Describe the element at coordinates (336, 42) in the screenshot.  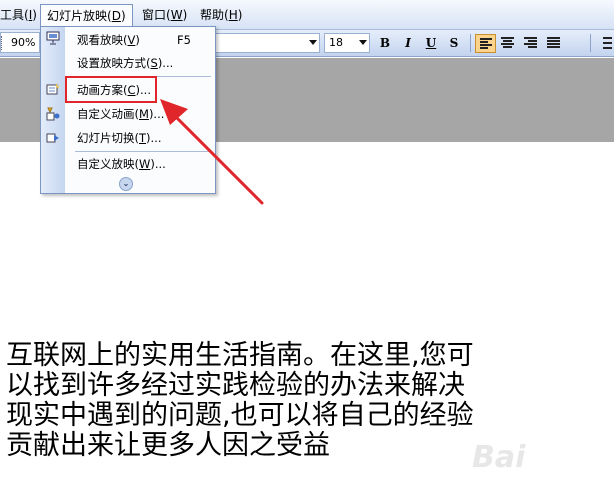
I see `font-size-value: 18` at that location.